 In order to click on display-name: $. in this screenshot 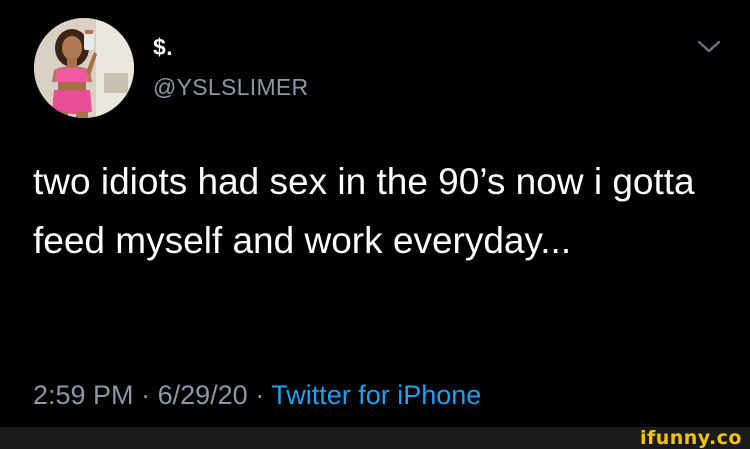, I will do `click(163, 47)`.